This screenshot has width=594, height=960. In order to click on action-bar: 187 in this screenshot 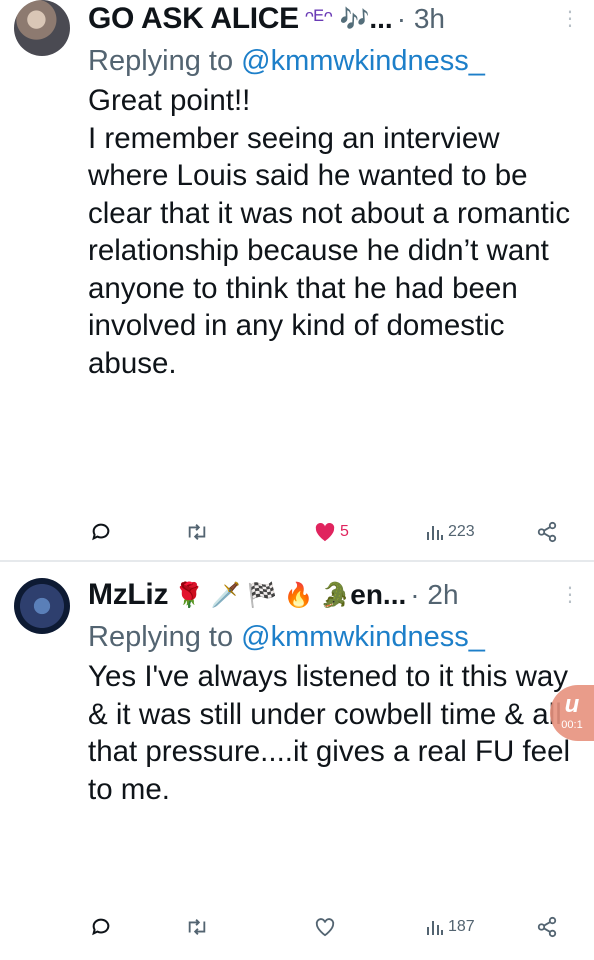, I will do `click(331, 927)`.